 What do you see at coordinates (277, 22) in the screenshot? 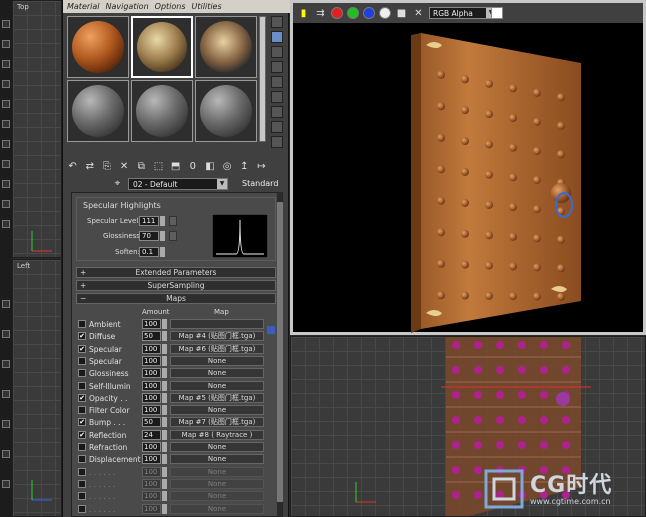
I see `sample-type-icon` at bounding box center [277, 22].